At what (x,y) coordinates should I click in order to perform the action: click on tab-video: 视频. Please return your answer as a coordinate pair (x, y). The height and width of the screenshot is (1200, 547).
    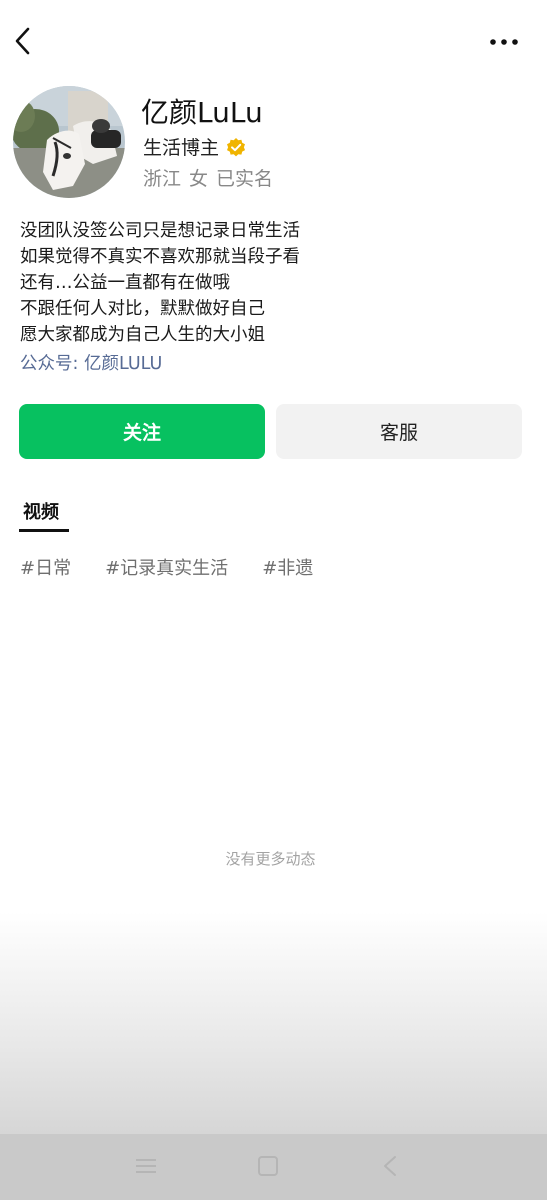
    Looking at the image, I should click on (44, 514).